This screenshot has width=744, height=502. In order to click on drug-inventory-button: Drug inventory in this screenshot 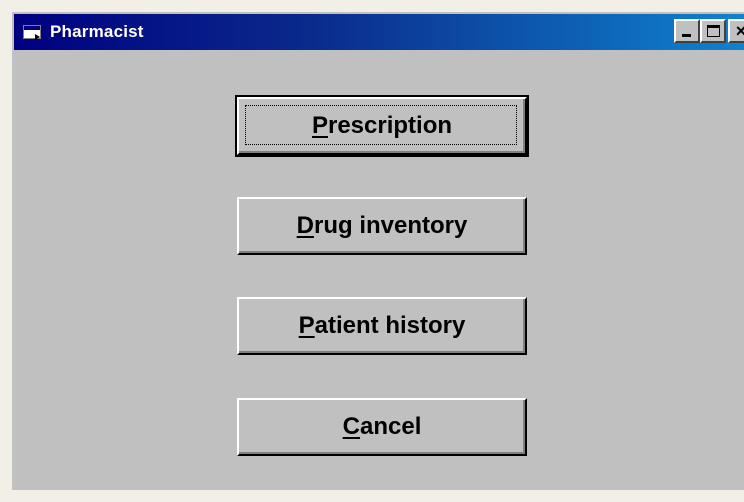, I will do `click(382, 226)`.